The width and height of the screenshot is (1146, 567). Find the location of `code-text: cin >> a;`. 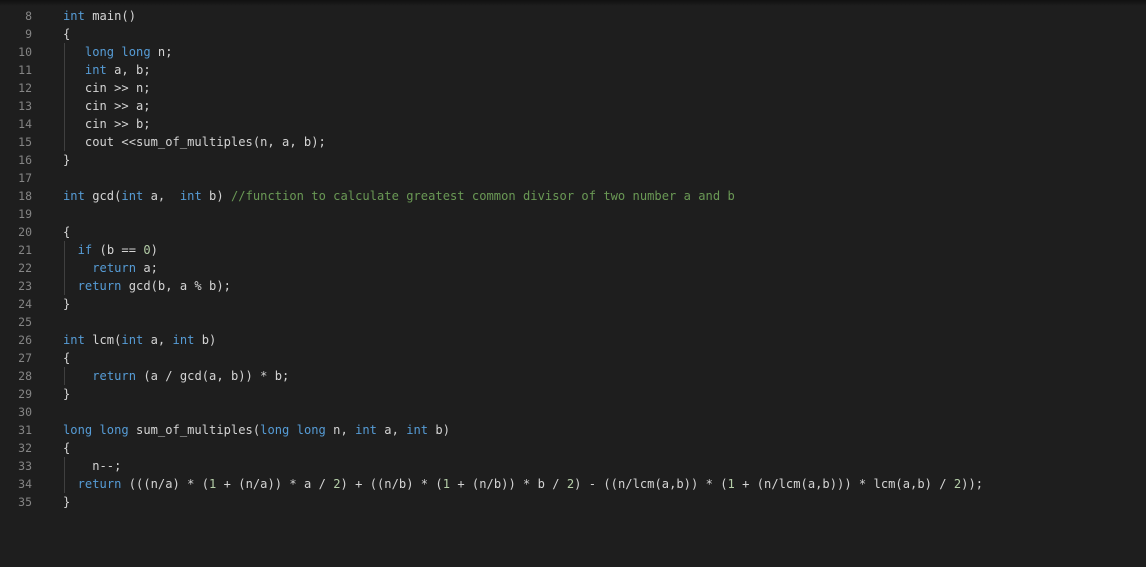

code-text: cin >> a; is located at coordinates (107, 106).